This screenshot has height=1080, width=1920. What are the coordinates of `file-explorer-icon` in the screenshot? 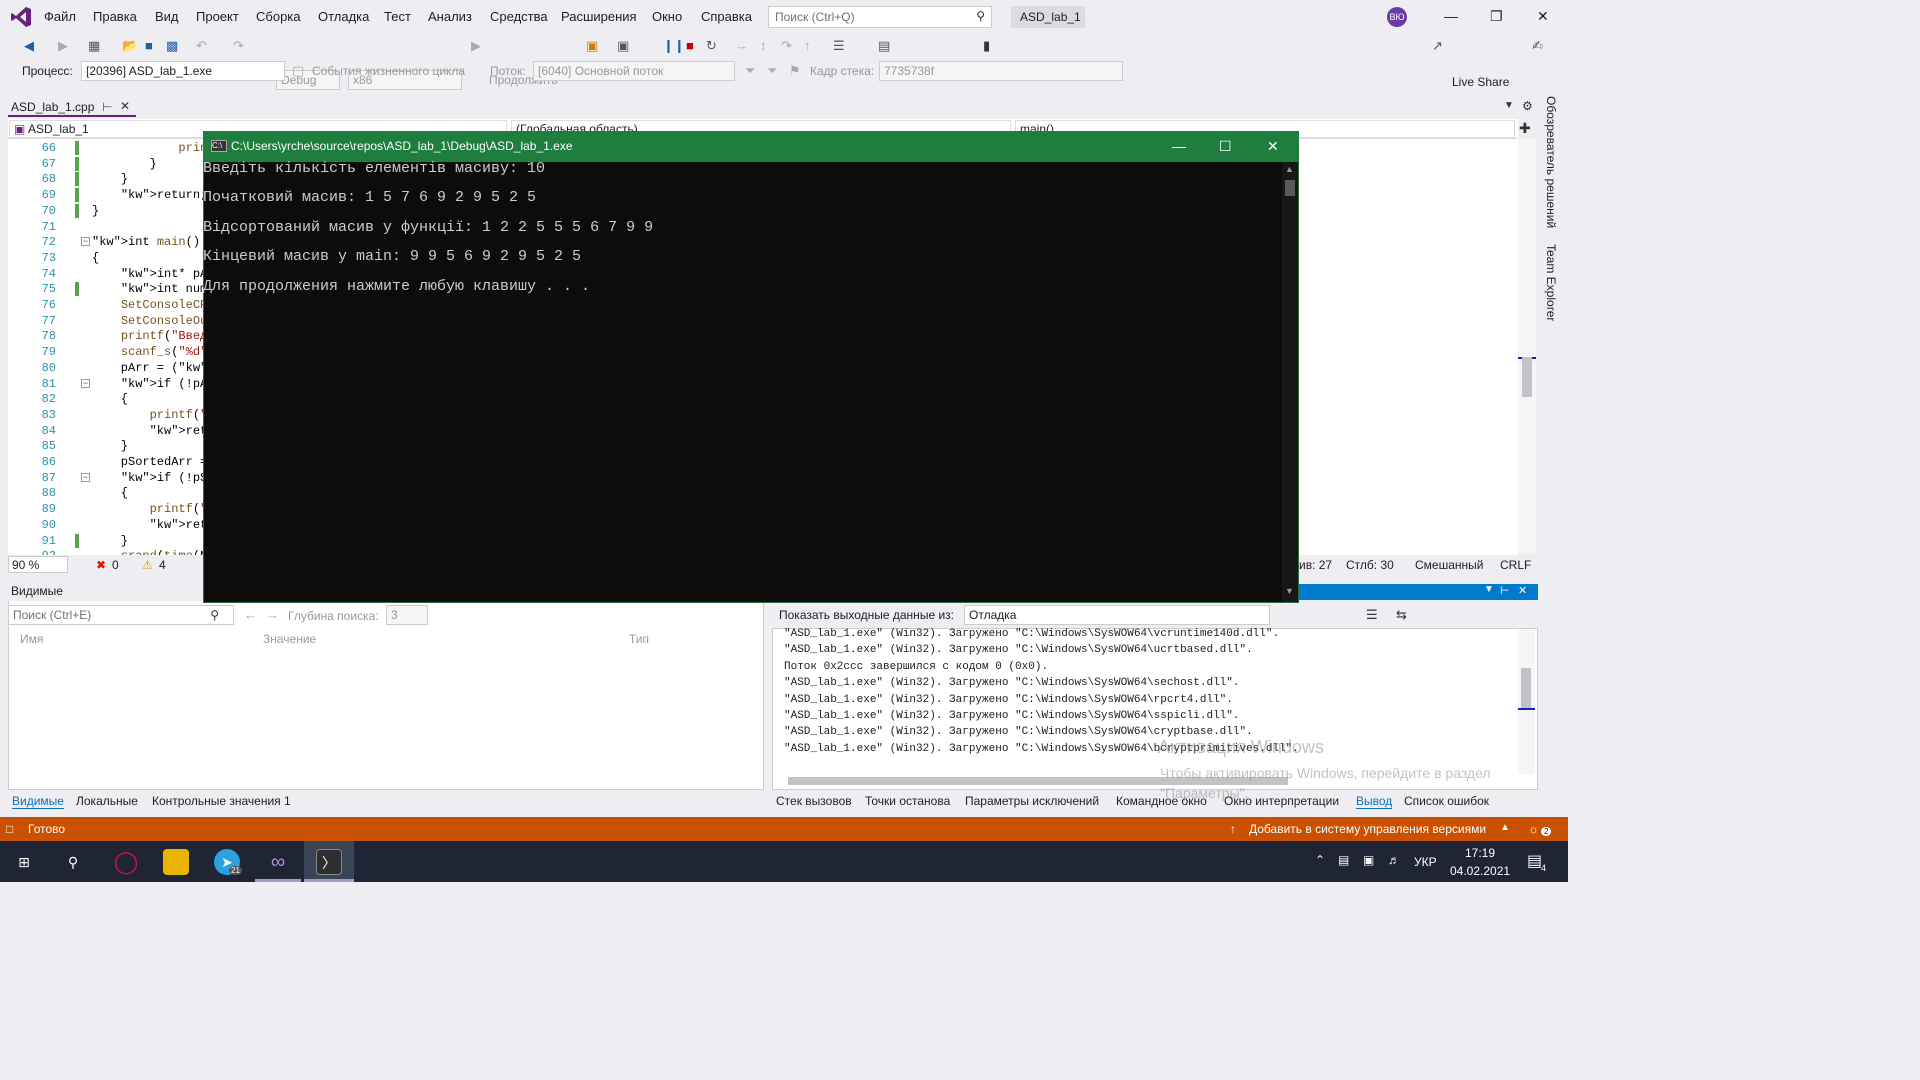 It's located at (176, 862).